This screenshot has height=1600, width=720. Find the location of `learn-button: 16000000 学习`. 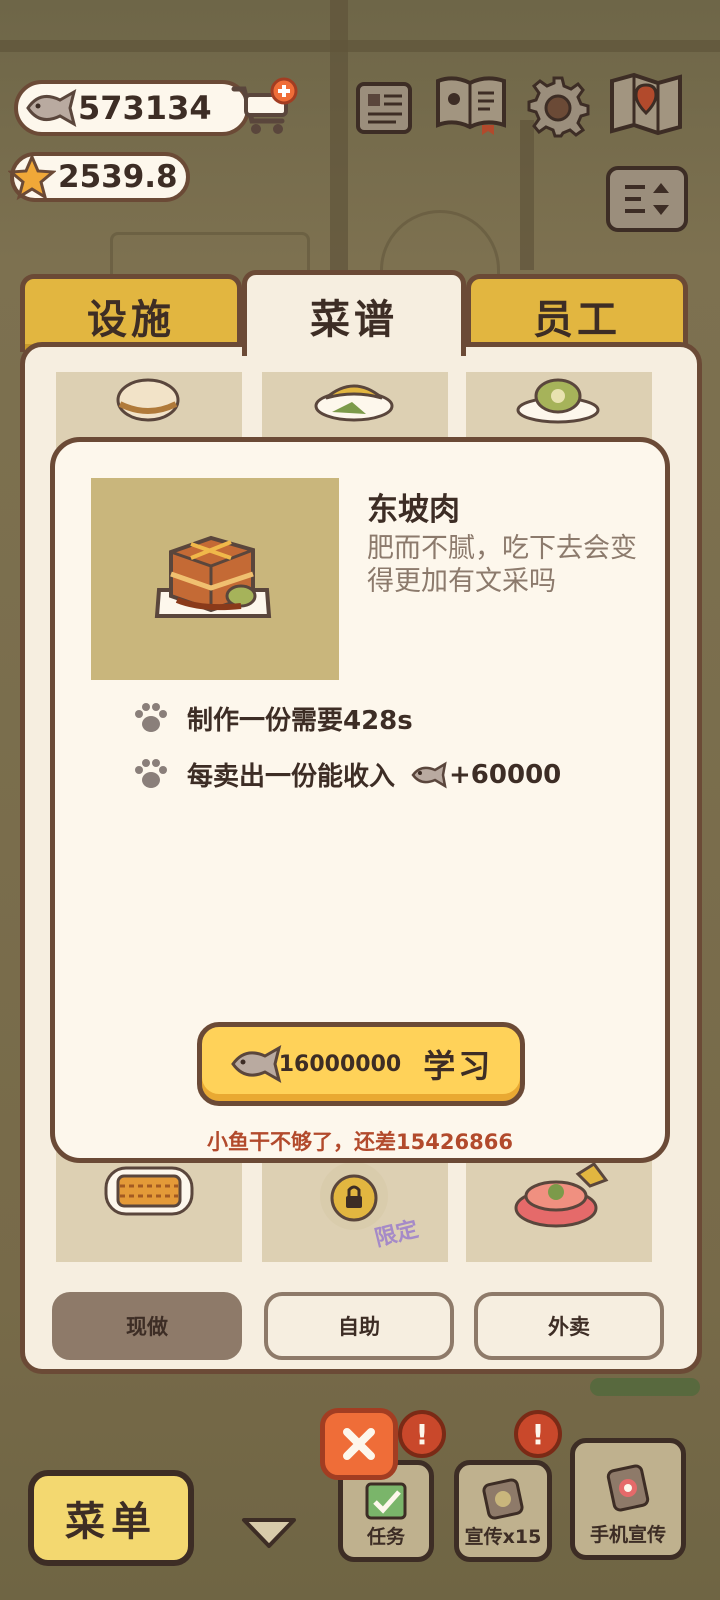

learn-button: 16000000 学习 is located at coordinates (361, 1064).